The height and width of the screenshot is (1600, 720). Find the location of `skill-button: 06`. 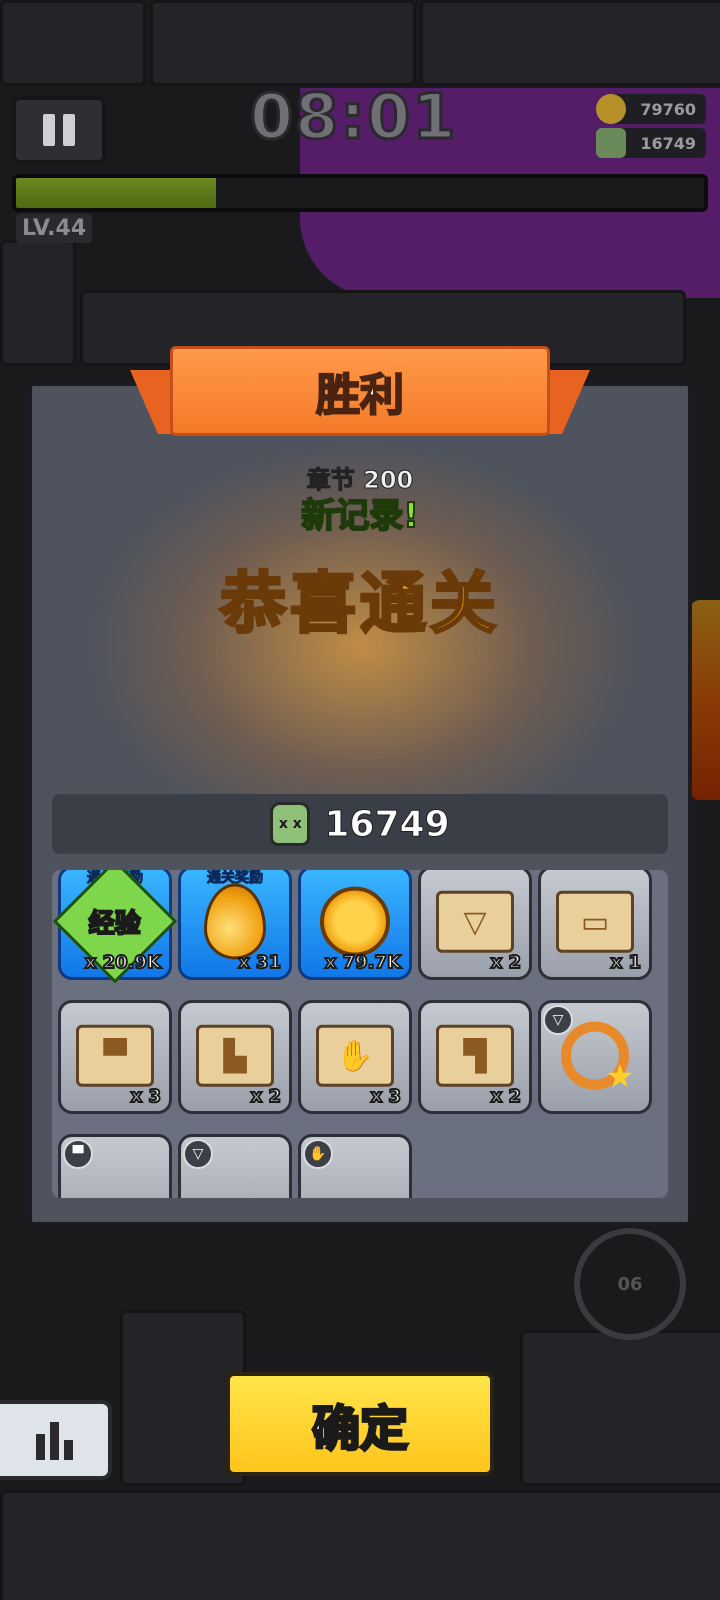

skill-button: 06 is located at coordinates (630, 1284).